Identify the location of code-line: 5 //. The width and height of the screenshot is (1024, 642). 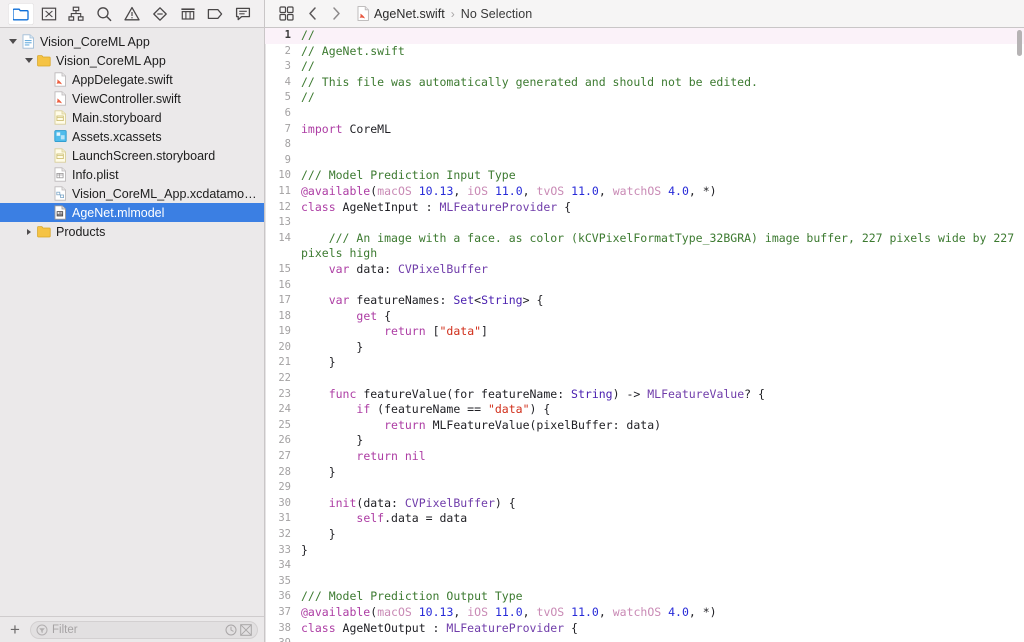
(644, 98).